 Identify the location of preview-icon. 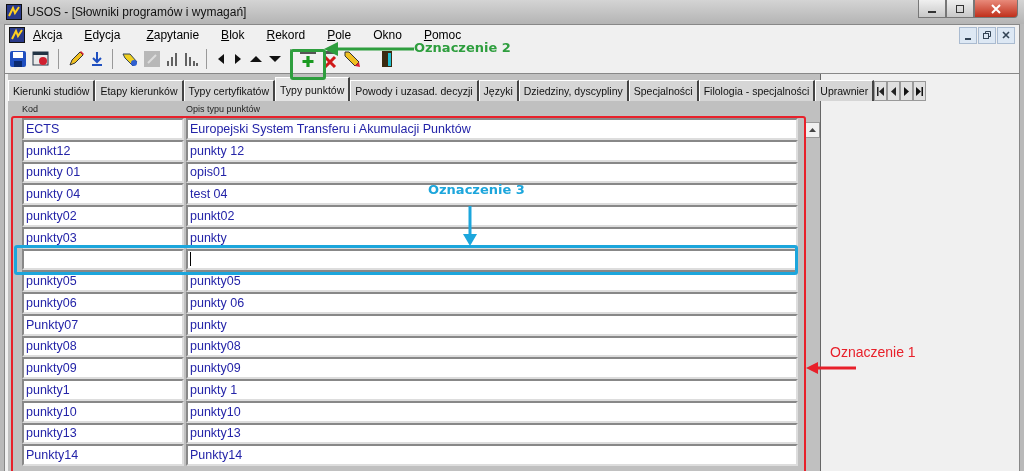
(41, 59).